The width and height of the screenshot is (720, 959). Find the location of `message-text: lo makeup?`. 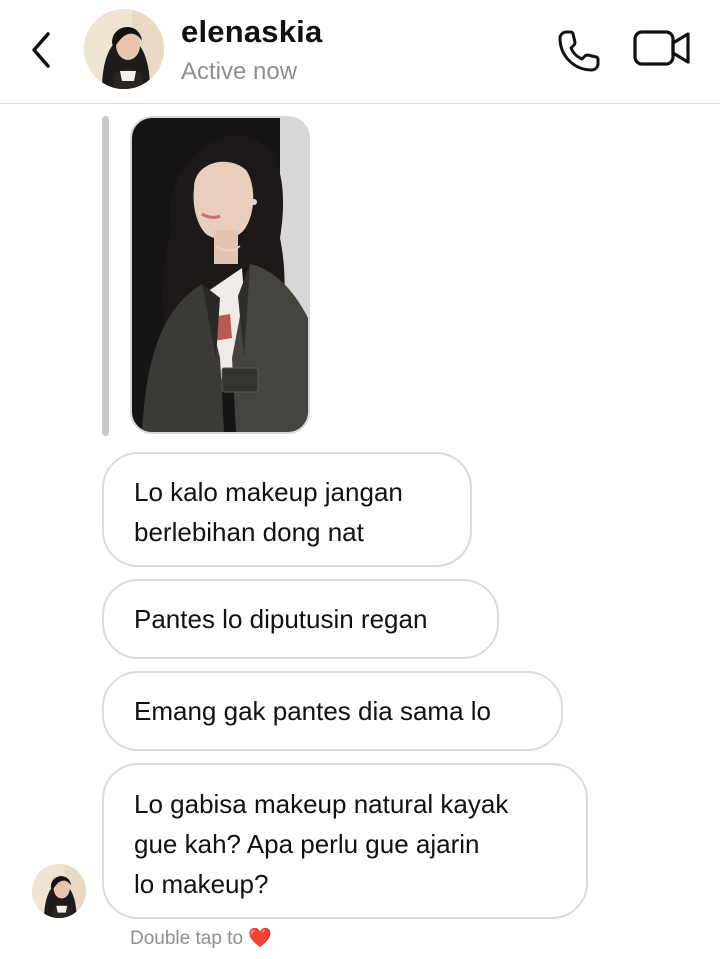

message-text: lo makeup? is located at coordinates (201, 884).